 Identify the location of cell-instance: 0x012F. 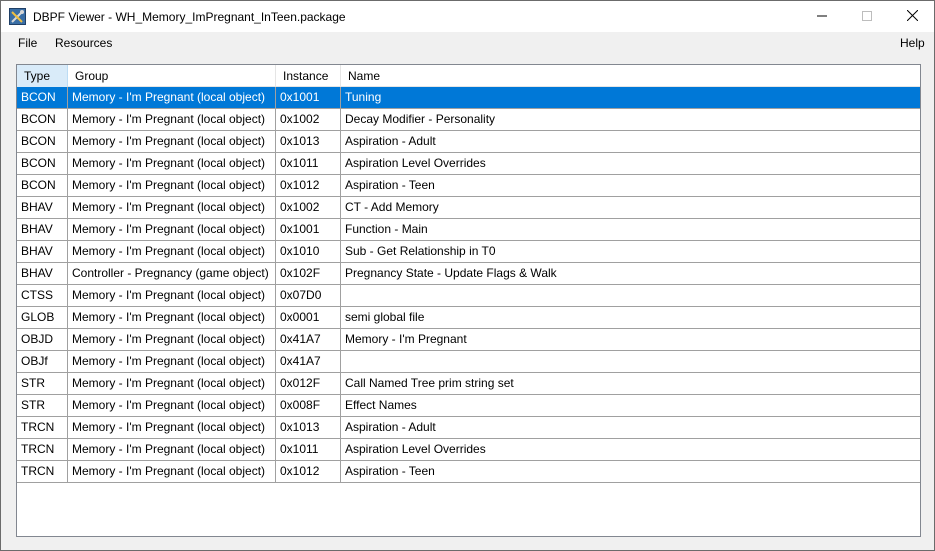
(308, 383).